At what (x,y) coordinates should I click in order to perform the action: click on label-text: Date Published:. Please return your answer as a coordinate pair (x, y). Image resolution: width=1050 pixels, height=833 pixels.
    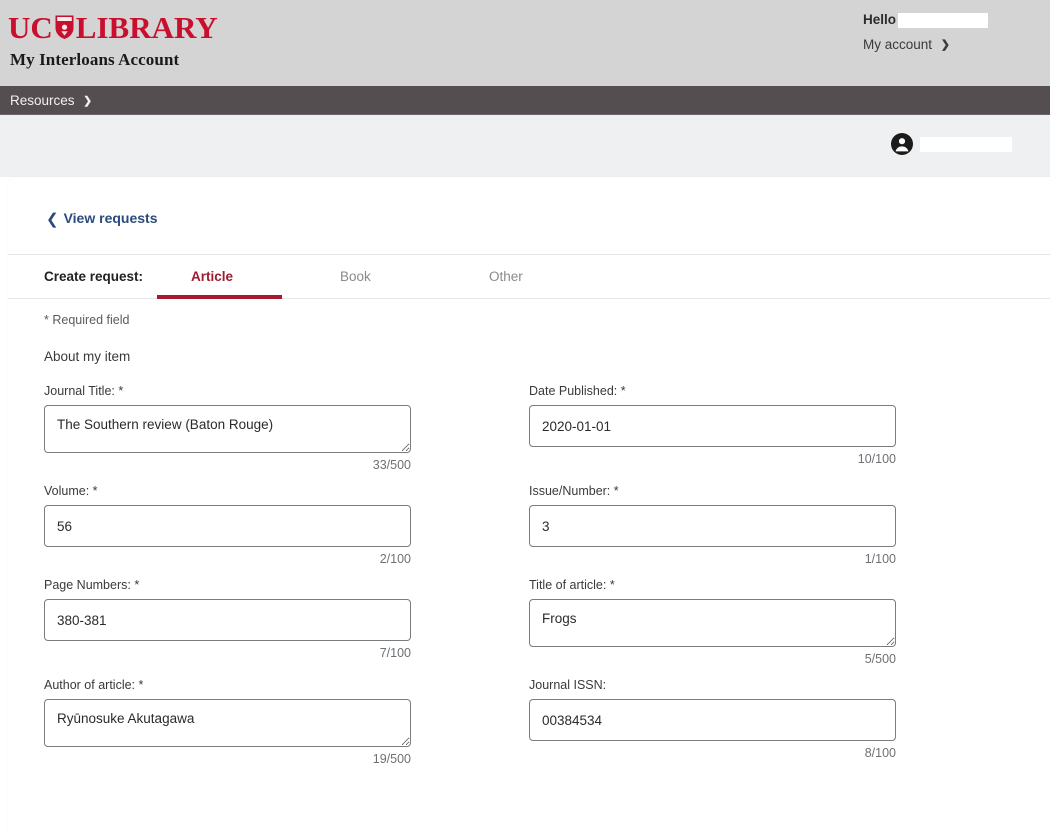
    Looking at the image, I should click on (573, 391).